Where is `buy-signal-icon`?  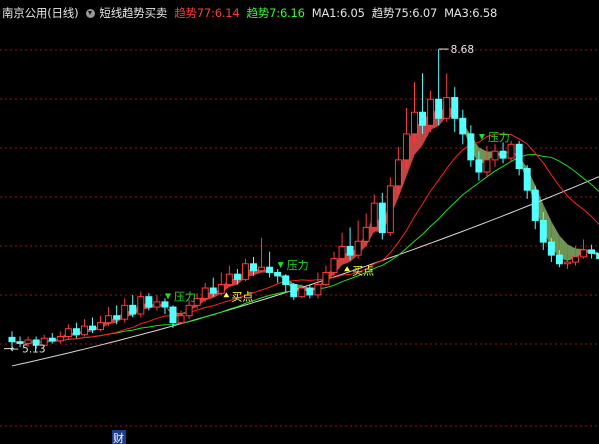 buy-signal-icon is located at coordinates (347, 269).